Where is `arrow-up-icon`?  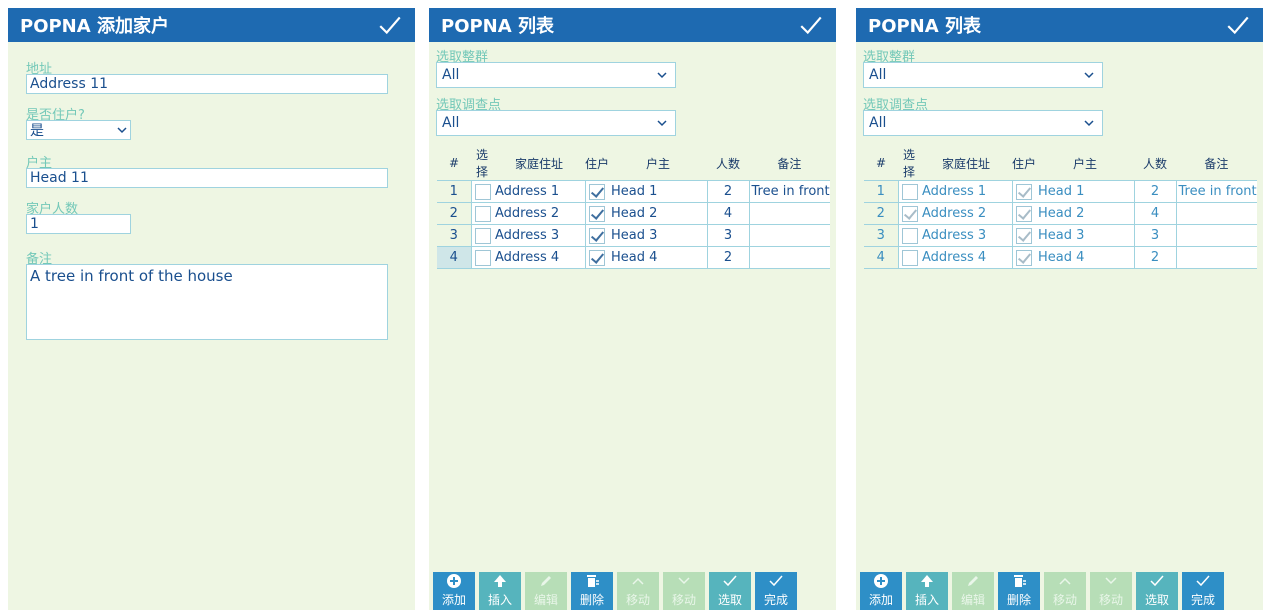
arrow-up-icon is located at coordinates (500, 581).